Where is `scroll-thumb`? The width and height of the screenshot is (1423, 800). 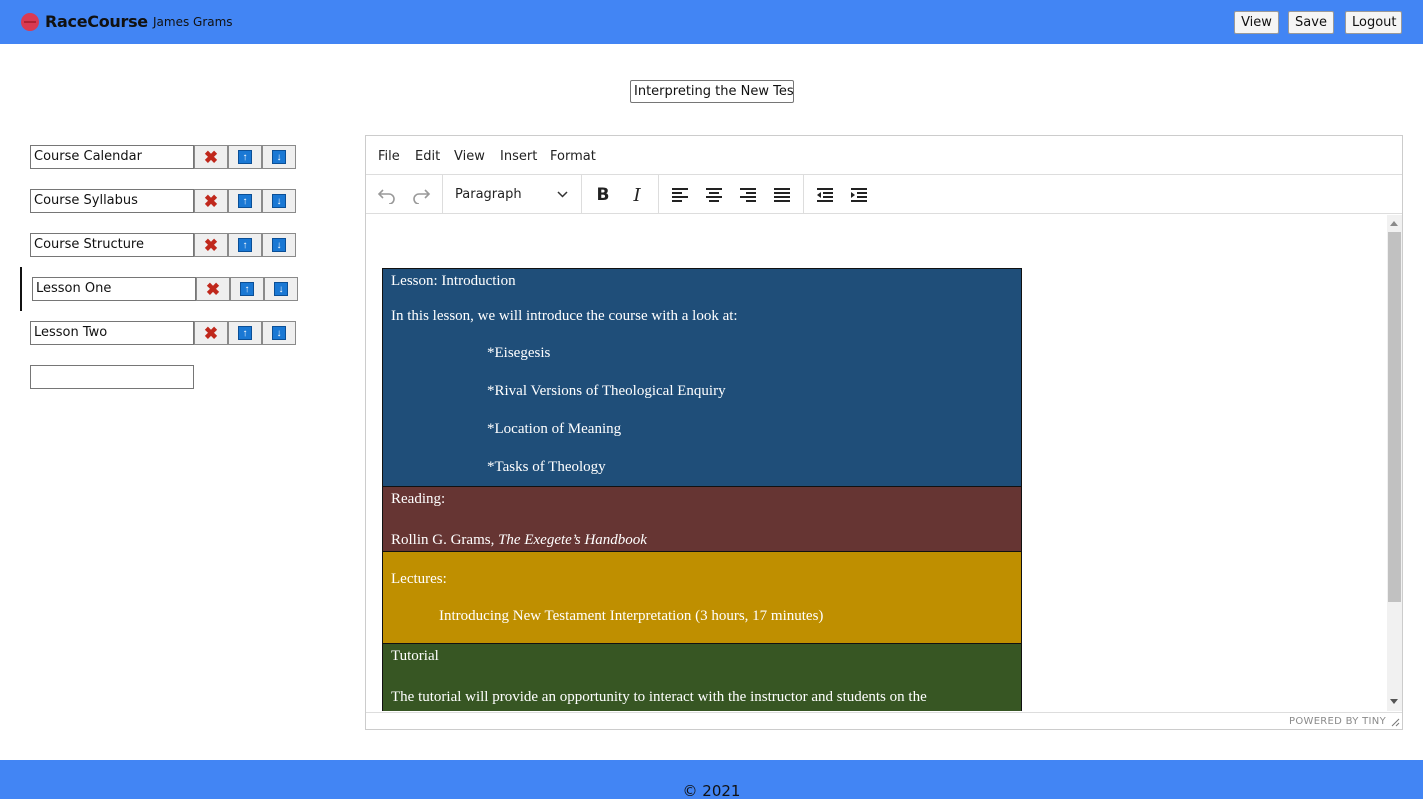 scroll-thumb is located at coordinates (1394, 417).